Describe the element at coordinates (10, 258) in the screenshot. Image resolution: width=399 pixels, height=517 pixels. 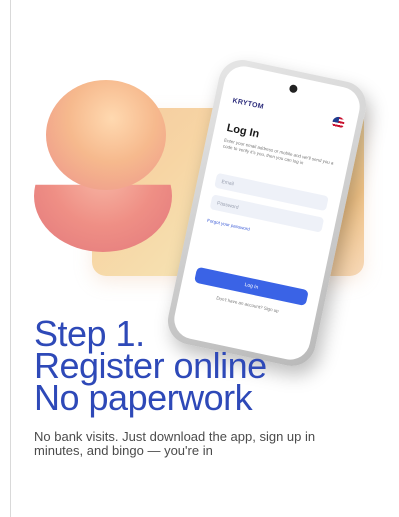
I see `left-divider` at that location.